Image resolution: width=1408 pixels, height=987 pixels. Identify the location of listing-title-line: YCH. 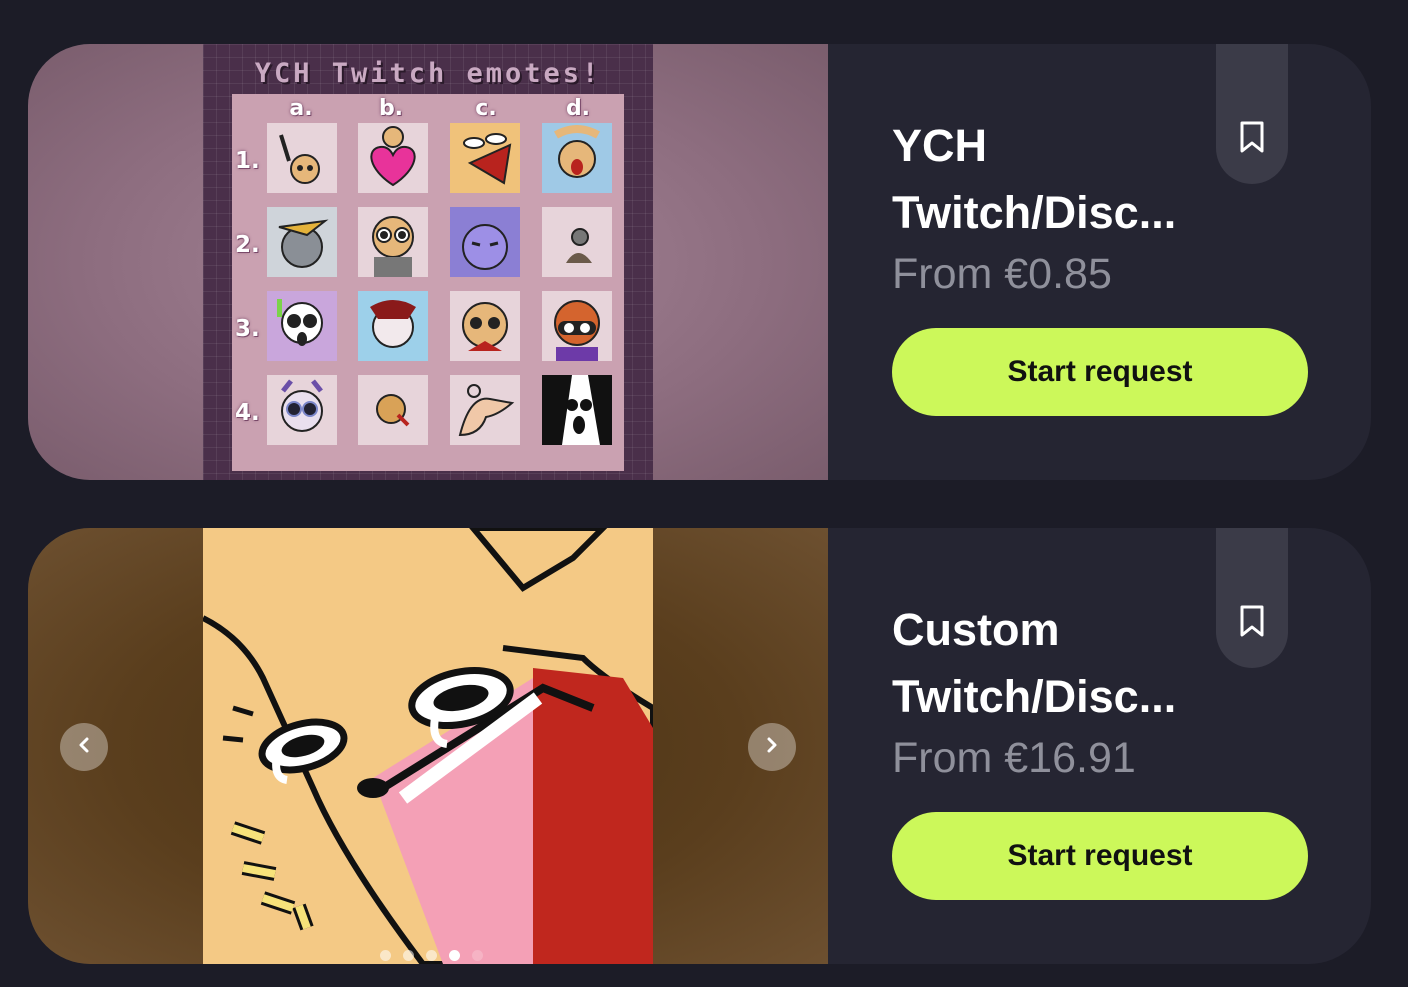
(940, 145).